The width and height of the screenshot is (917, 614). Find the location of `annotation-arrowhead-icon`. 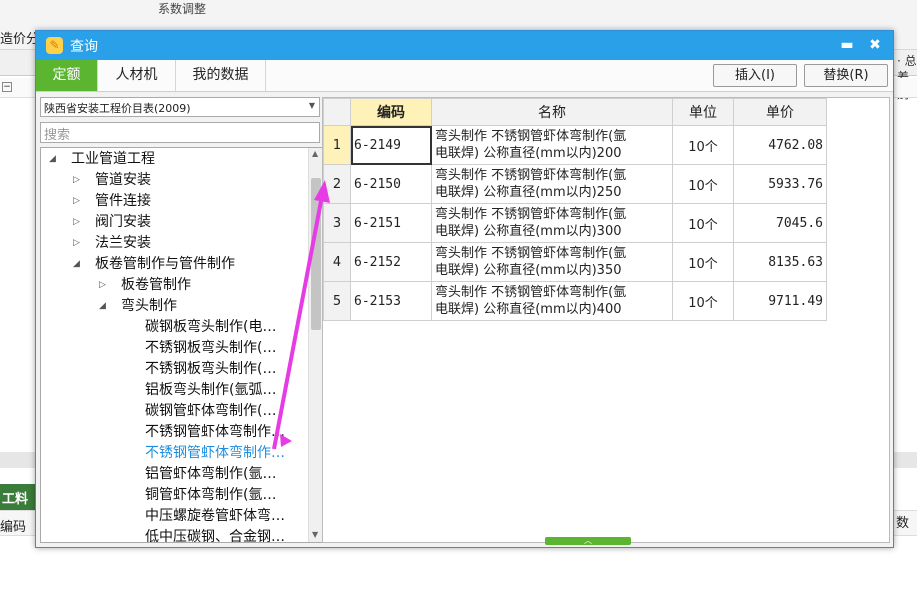

annotation-arrowhead-icon is located at coordinates (322, 191).